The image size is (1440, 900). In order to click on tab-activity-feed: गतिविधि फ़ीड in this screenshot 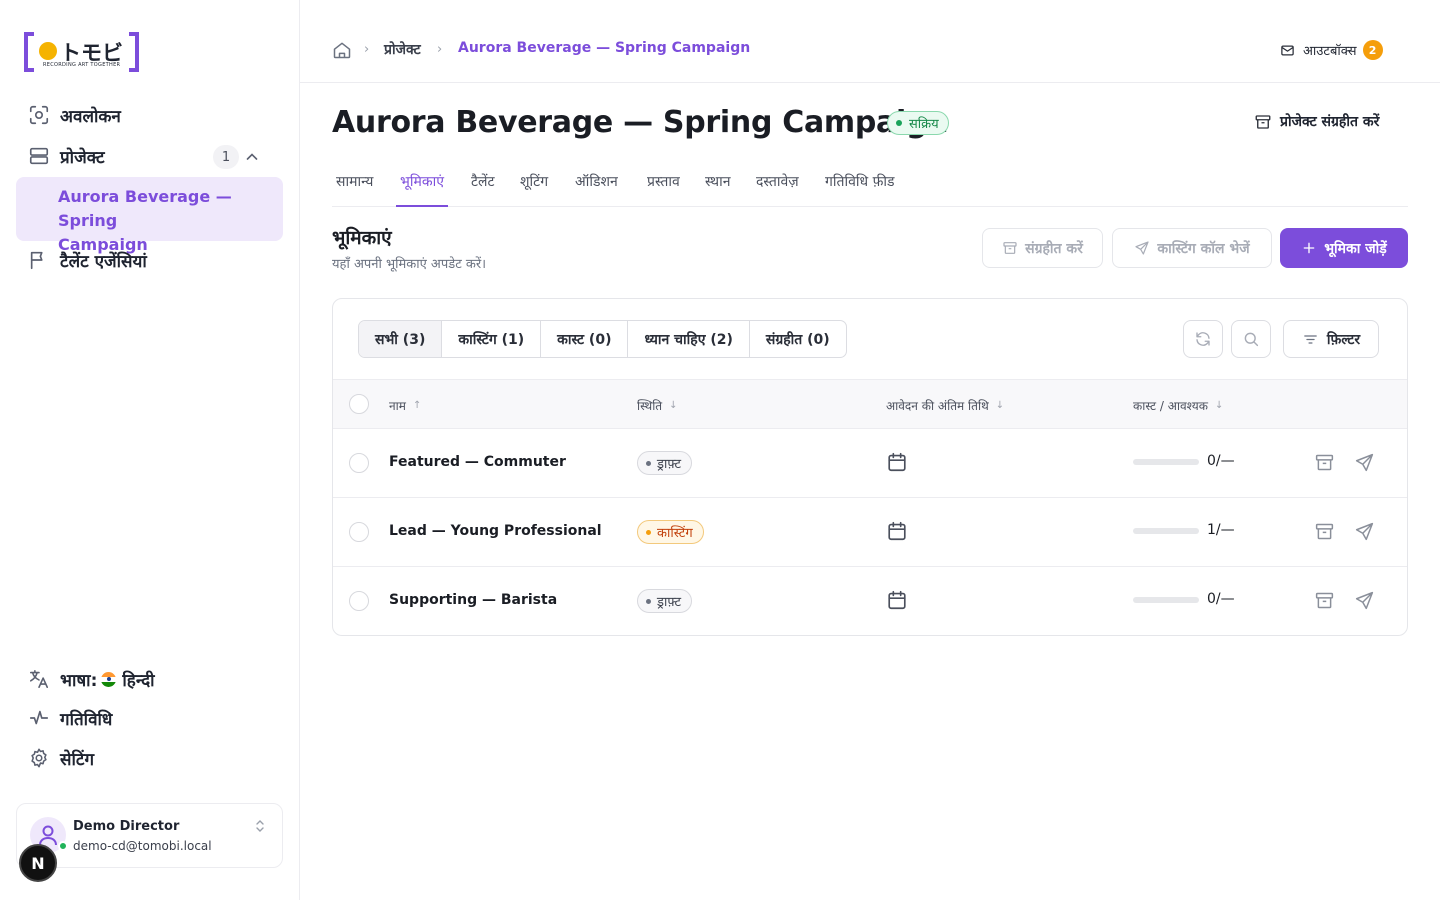, I will do `click(860, 189)`.